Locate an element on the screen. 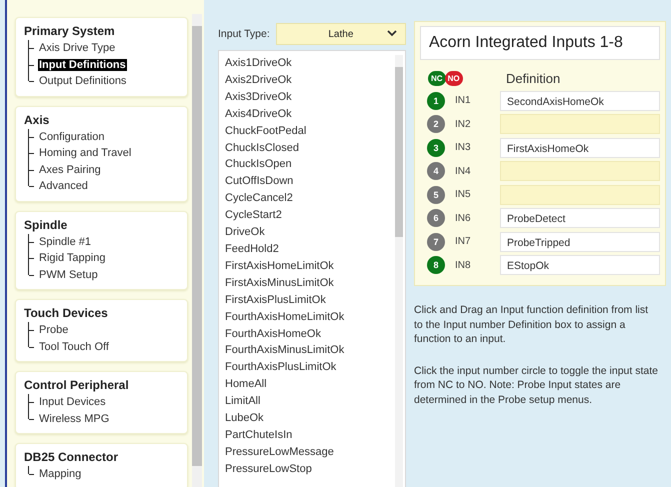 Image resolution: width=671 pixels, height=487 pixels. panel-title: Acorn Integrated Inputs 1-8 is located at coordinates (540, 43).